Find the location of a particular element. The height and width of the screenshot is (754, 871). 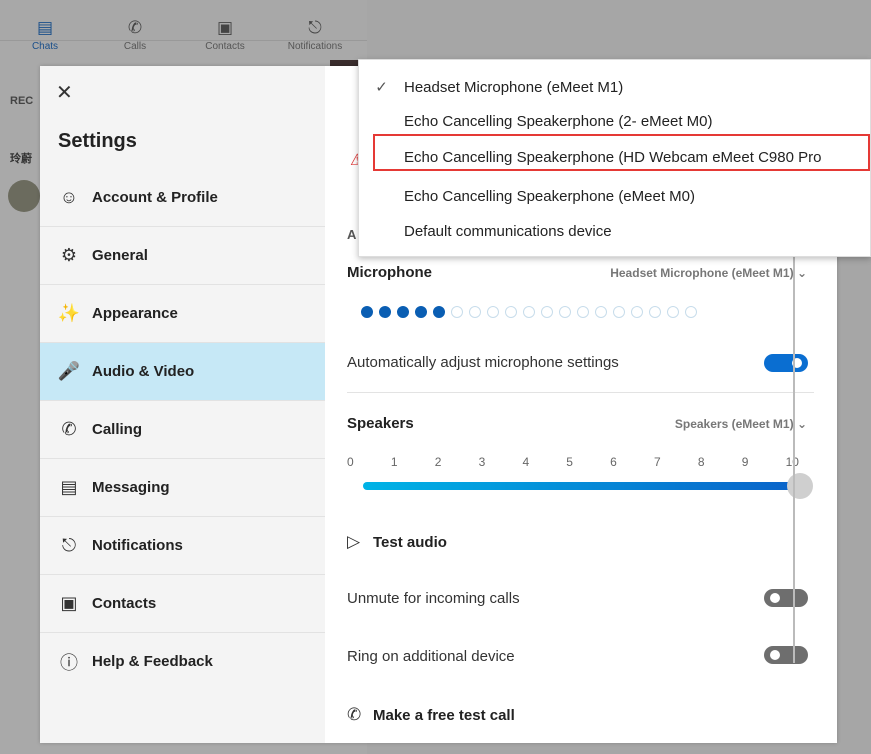

volume-tick-label: 8 is located at coordinates (701, 462).